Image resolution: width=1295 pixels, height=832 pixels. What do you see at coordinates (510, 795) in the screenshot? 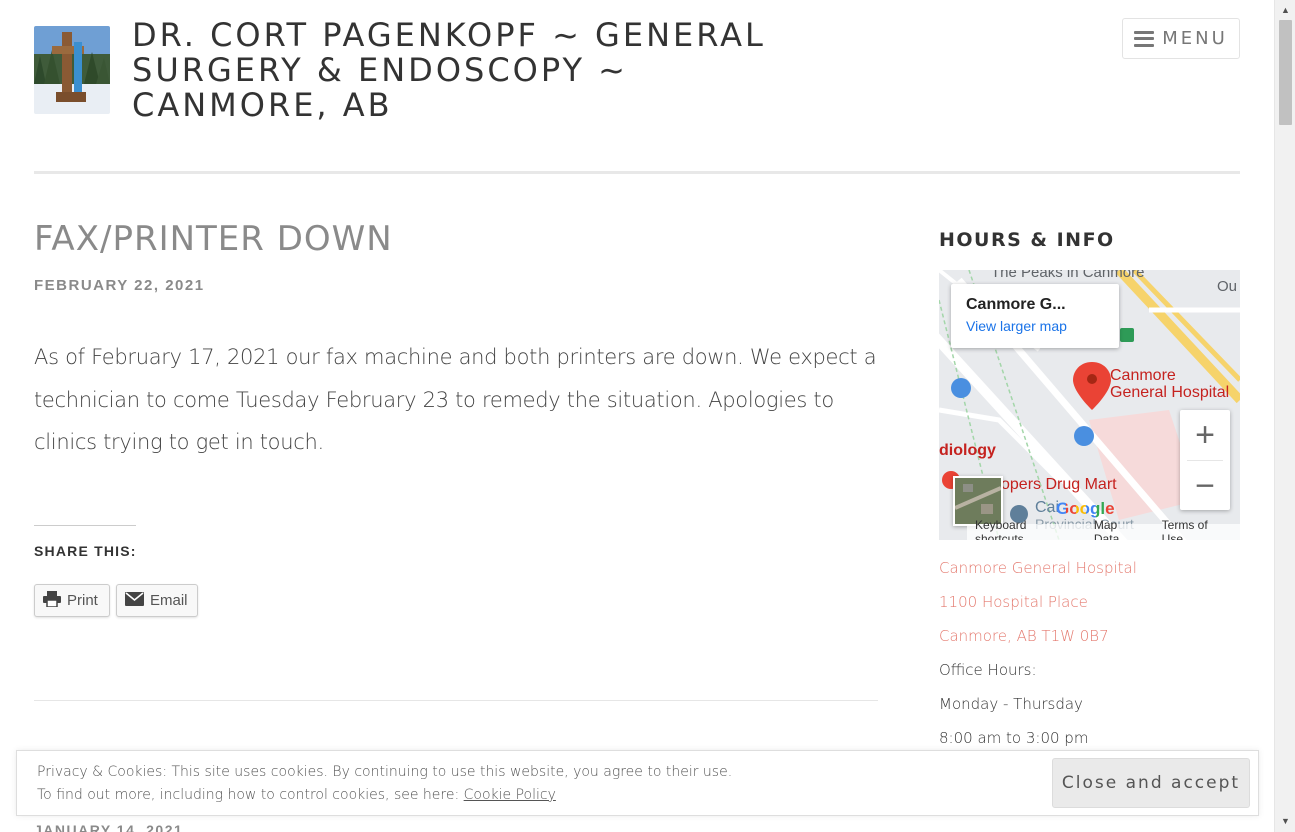
I see `cookie-policy-link: Cookie Policy` at bounding box center [510, 795].